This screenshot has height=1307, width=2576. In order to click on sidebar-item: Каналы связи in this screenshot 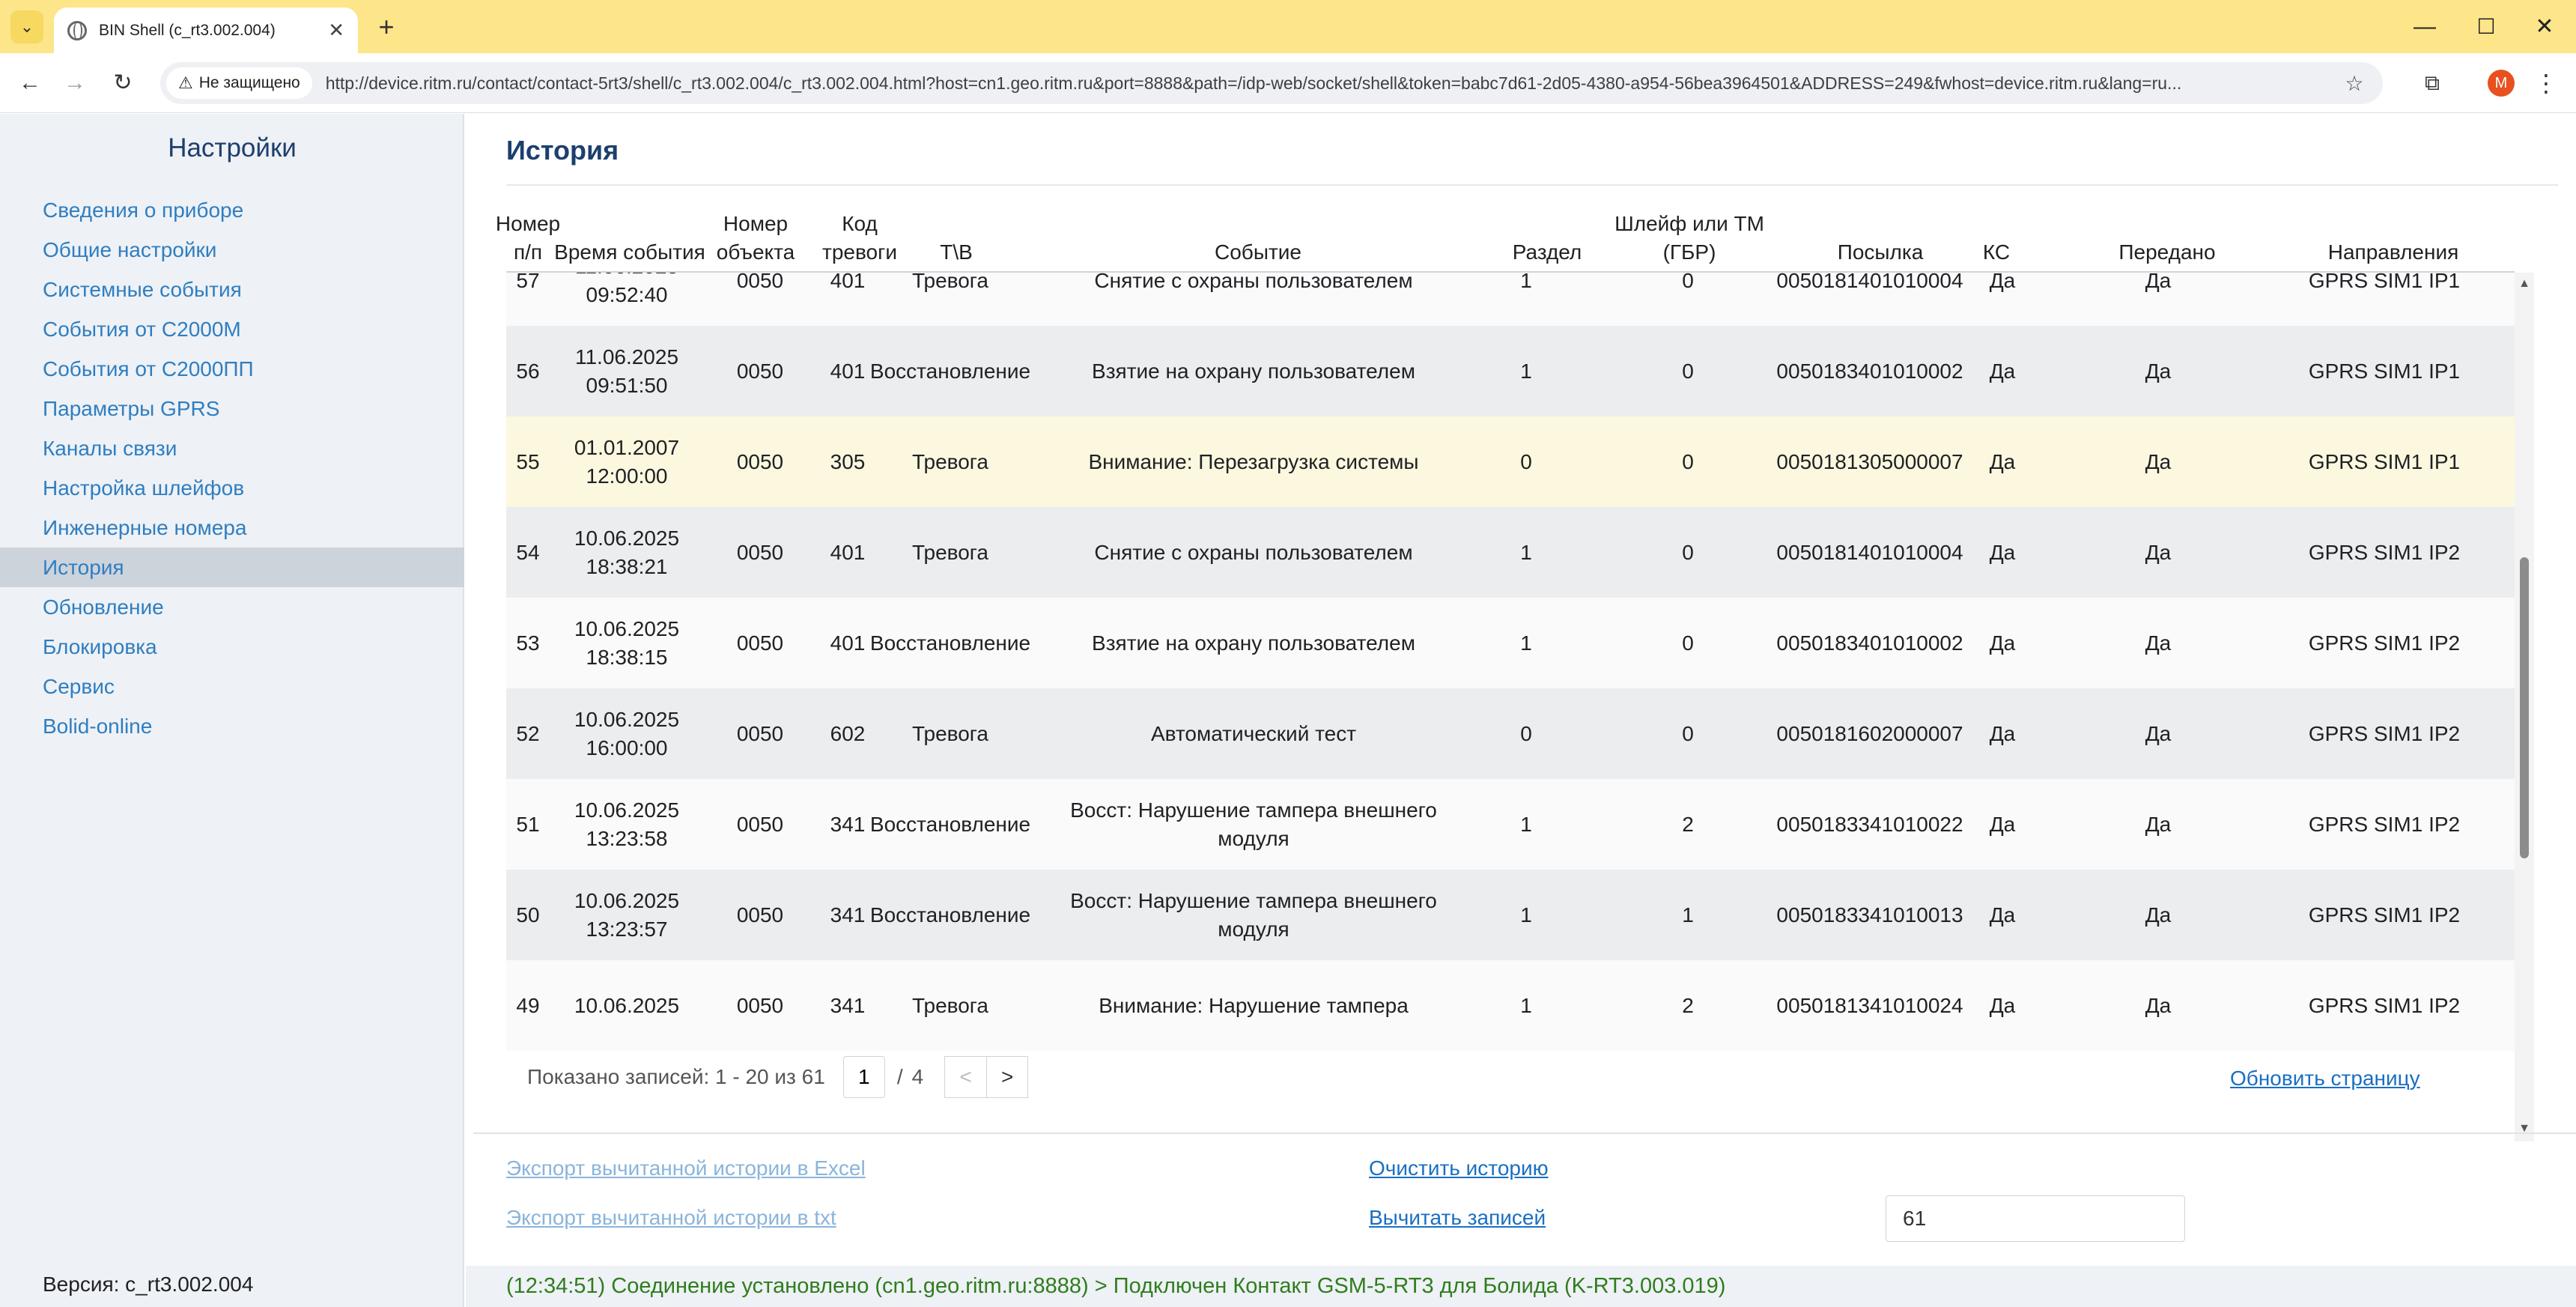, I will do `click(232, 448)`.